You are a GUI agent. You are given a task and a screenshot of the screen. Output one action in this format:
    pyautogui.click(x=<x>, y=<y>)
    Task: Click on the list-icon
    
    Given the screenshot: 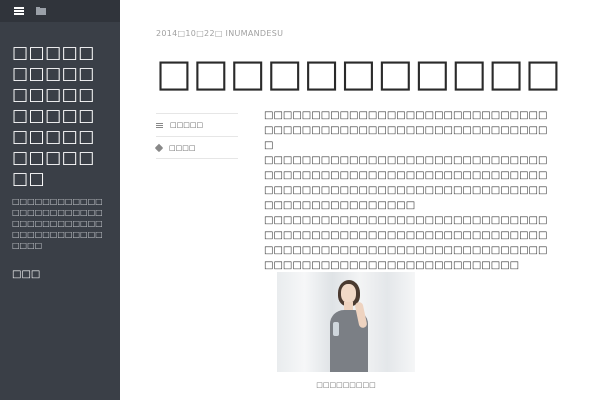 What is the action you would take?
    pyautogui.click(x=159, y=125)
    